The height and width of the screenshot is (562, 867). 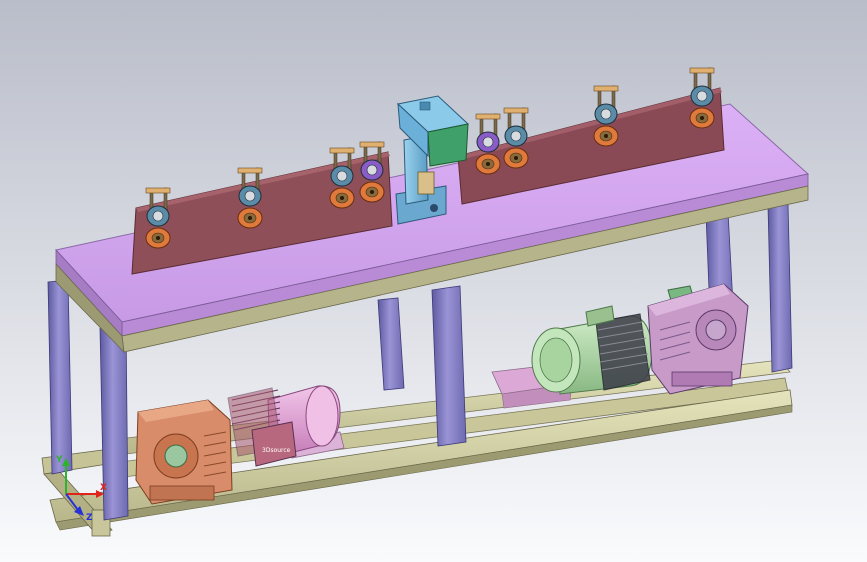 I want to click on left-gearbox, so click(x=184, y=452).